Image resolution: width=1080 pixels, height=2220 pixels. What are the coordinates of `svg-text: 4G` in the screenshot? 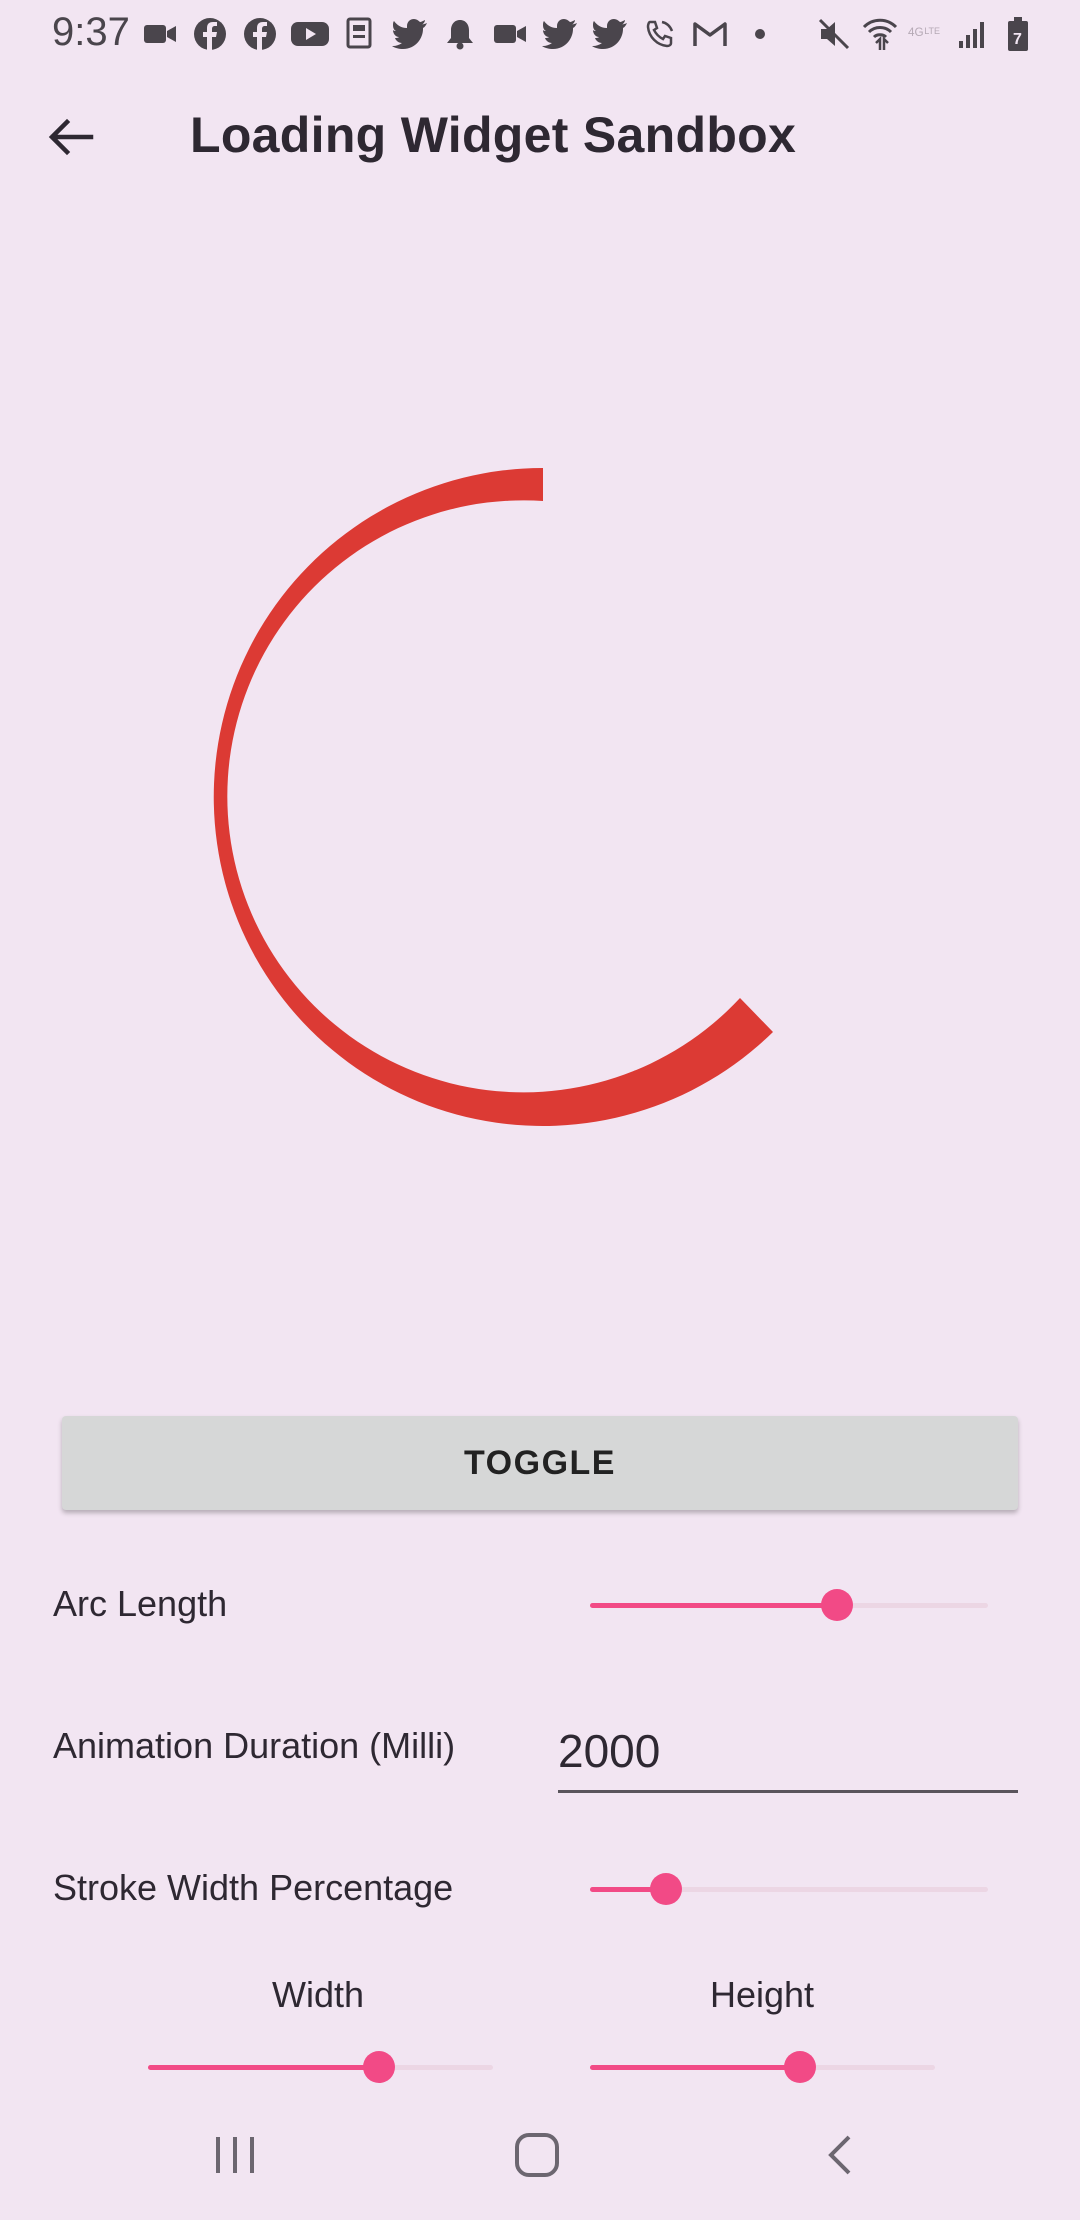 It's located at (916, 32).